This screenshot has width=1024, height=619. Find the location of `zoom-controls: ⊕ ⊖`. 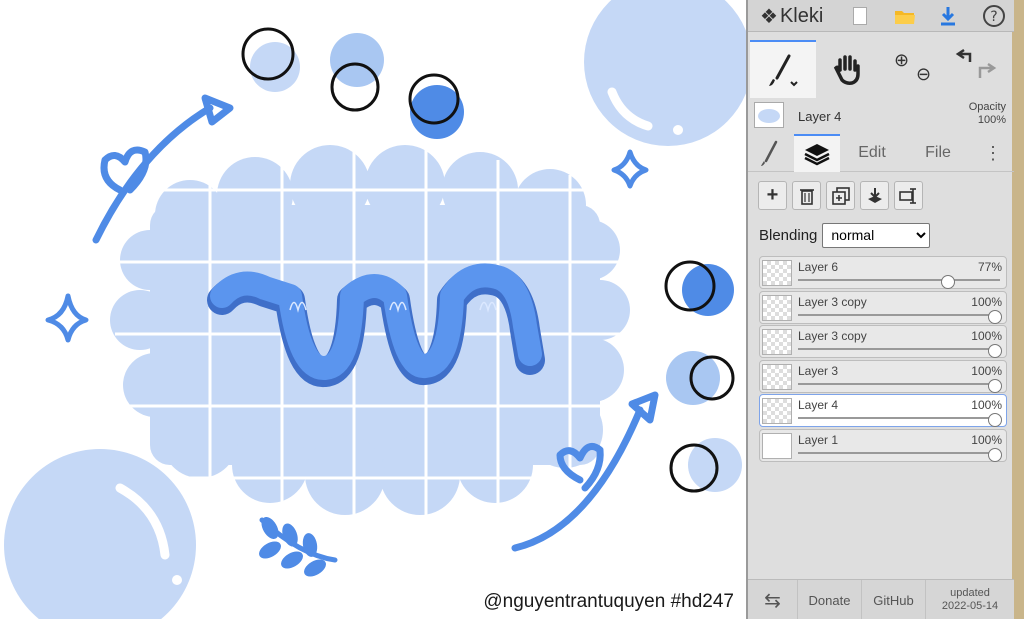

zoom-controls: ⊕ ⊖ is located at coordinates (914, 69).